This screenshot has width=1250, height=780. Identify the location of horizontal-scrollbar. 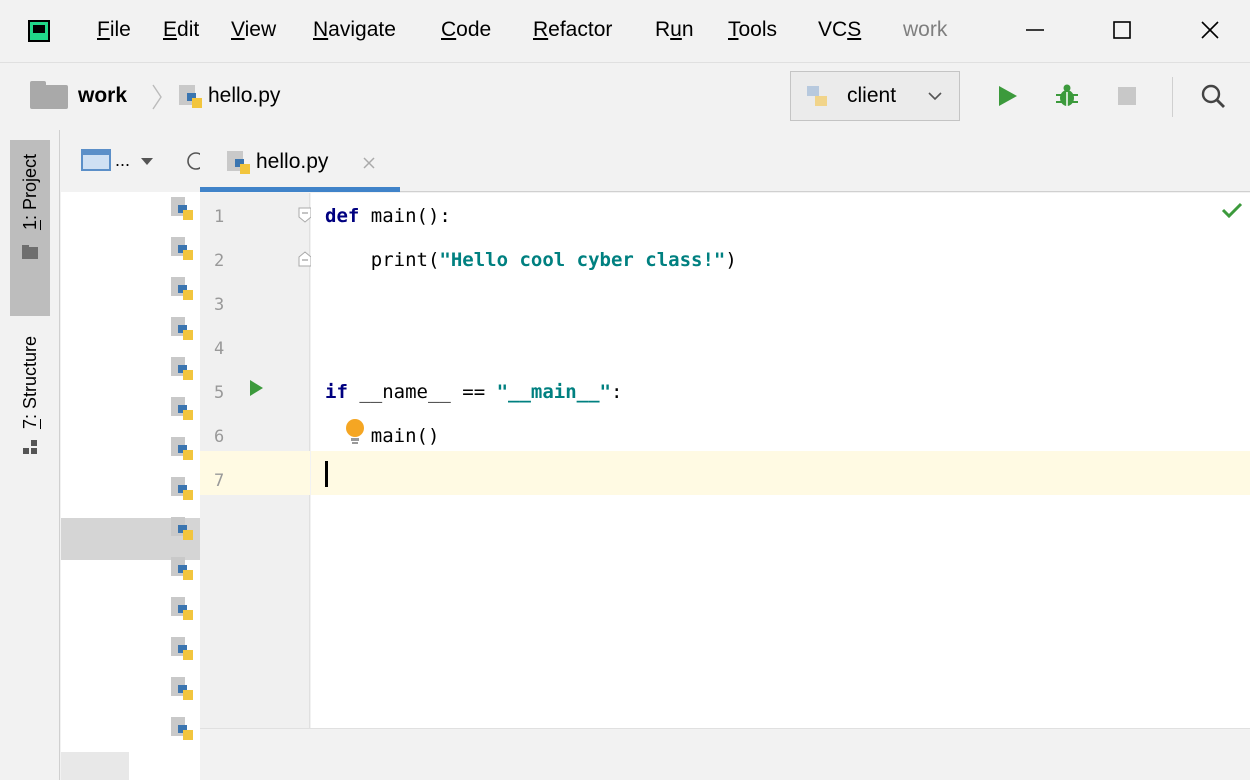
(95, 766).